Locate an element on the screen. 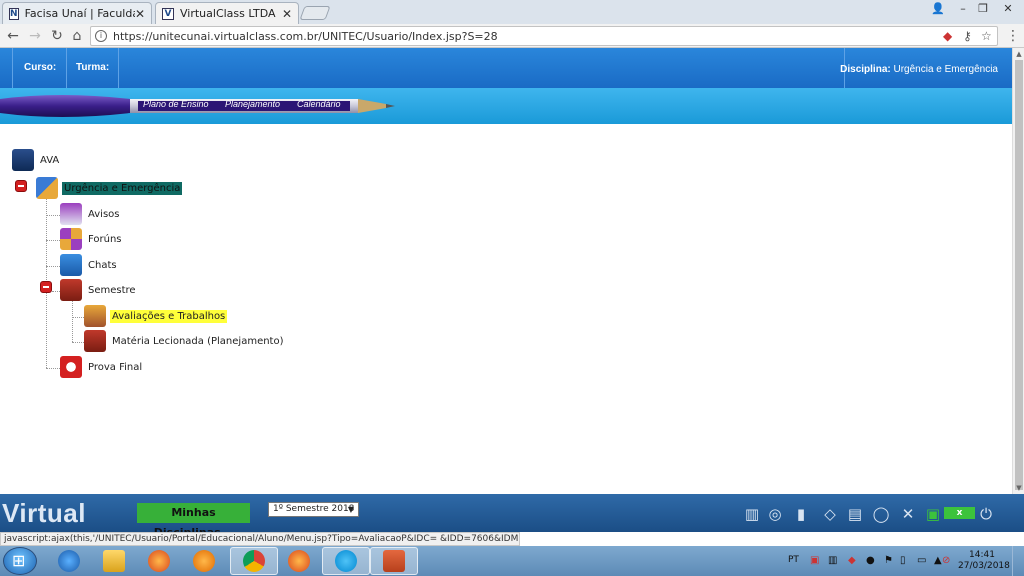 The height and width of the screenshot is (576, 1024). new-tab-button is located at coordinates (315, 13).